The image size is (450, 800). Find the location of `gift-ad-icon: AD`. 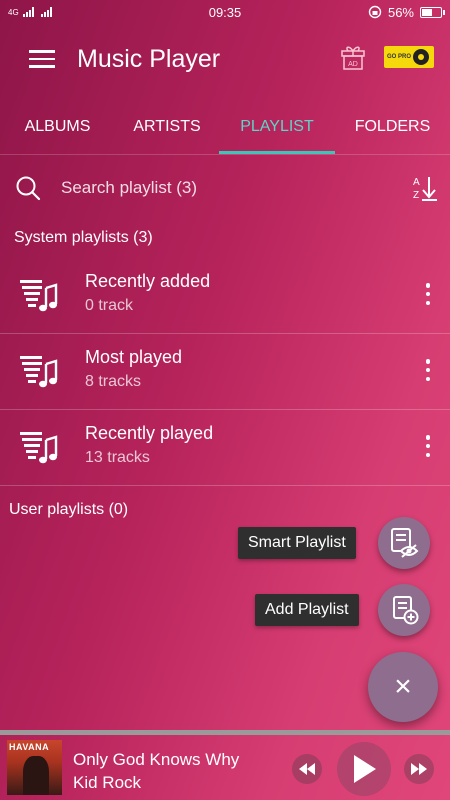

gift-ad-icon: AD is located at coordinates (353, 57).